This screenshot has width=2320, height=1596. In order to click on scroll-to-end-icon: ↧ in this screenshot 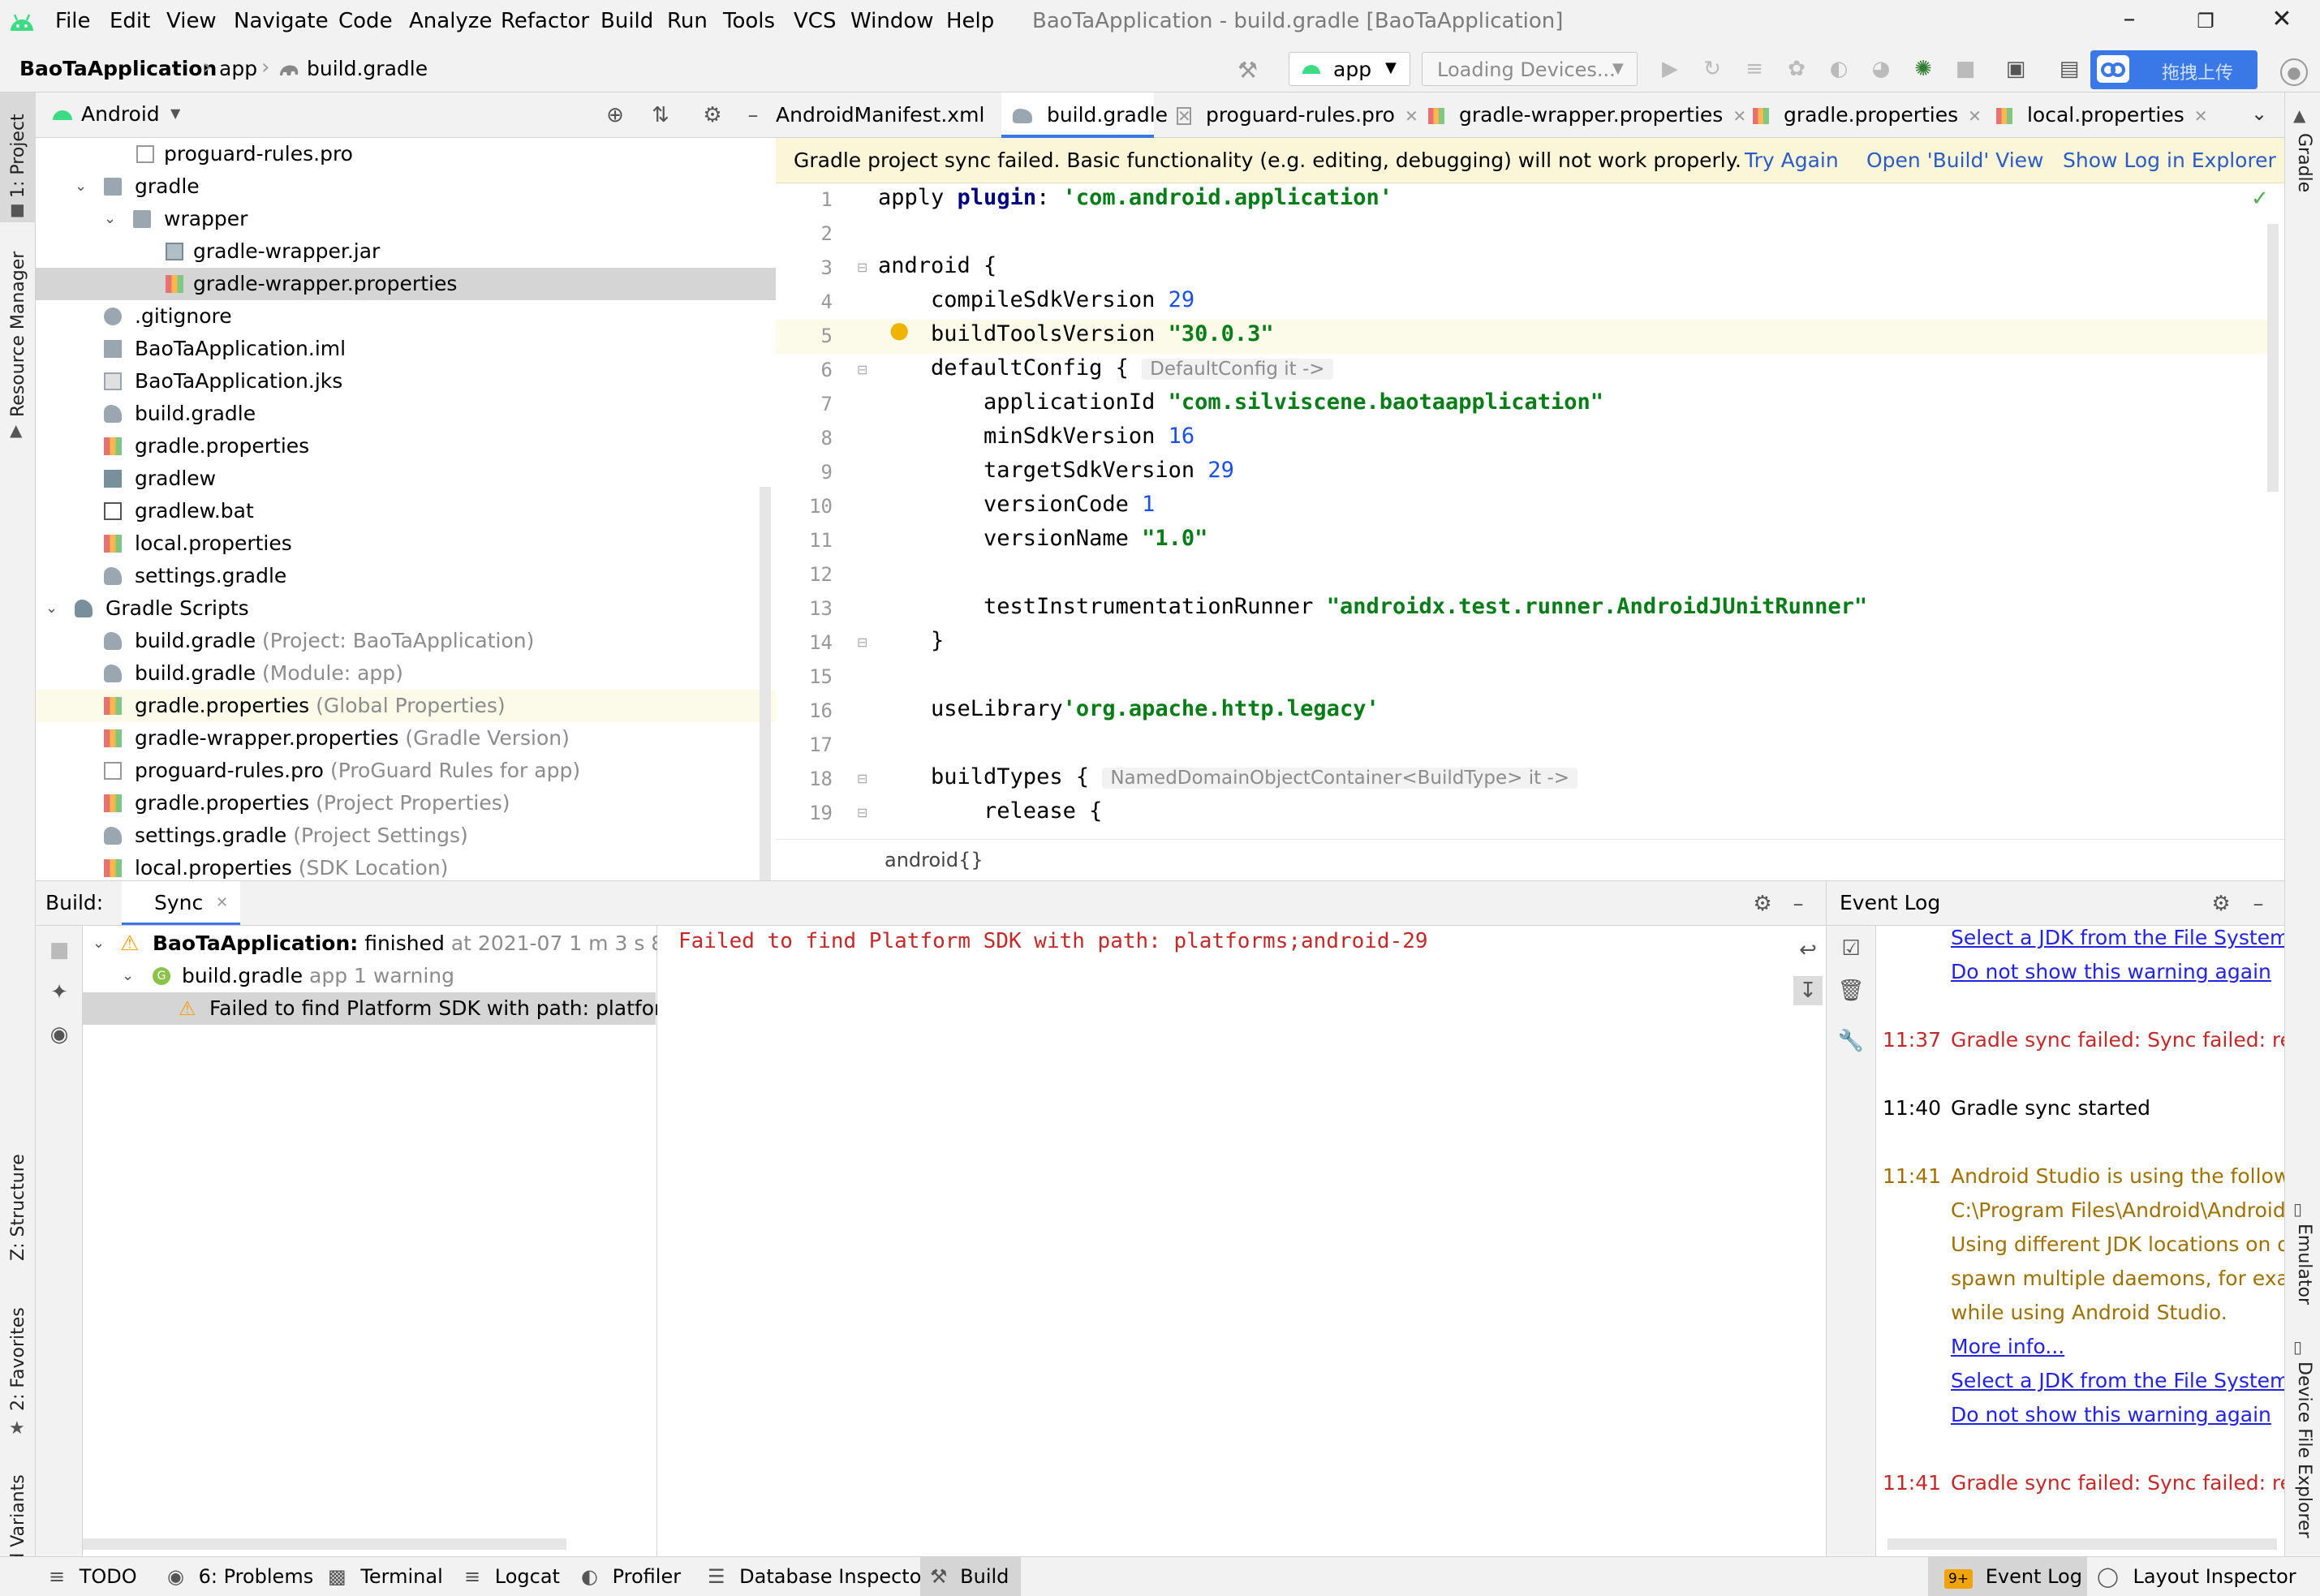, I will do `click(1808, 991)`.